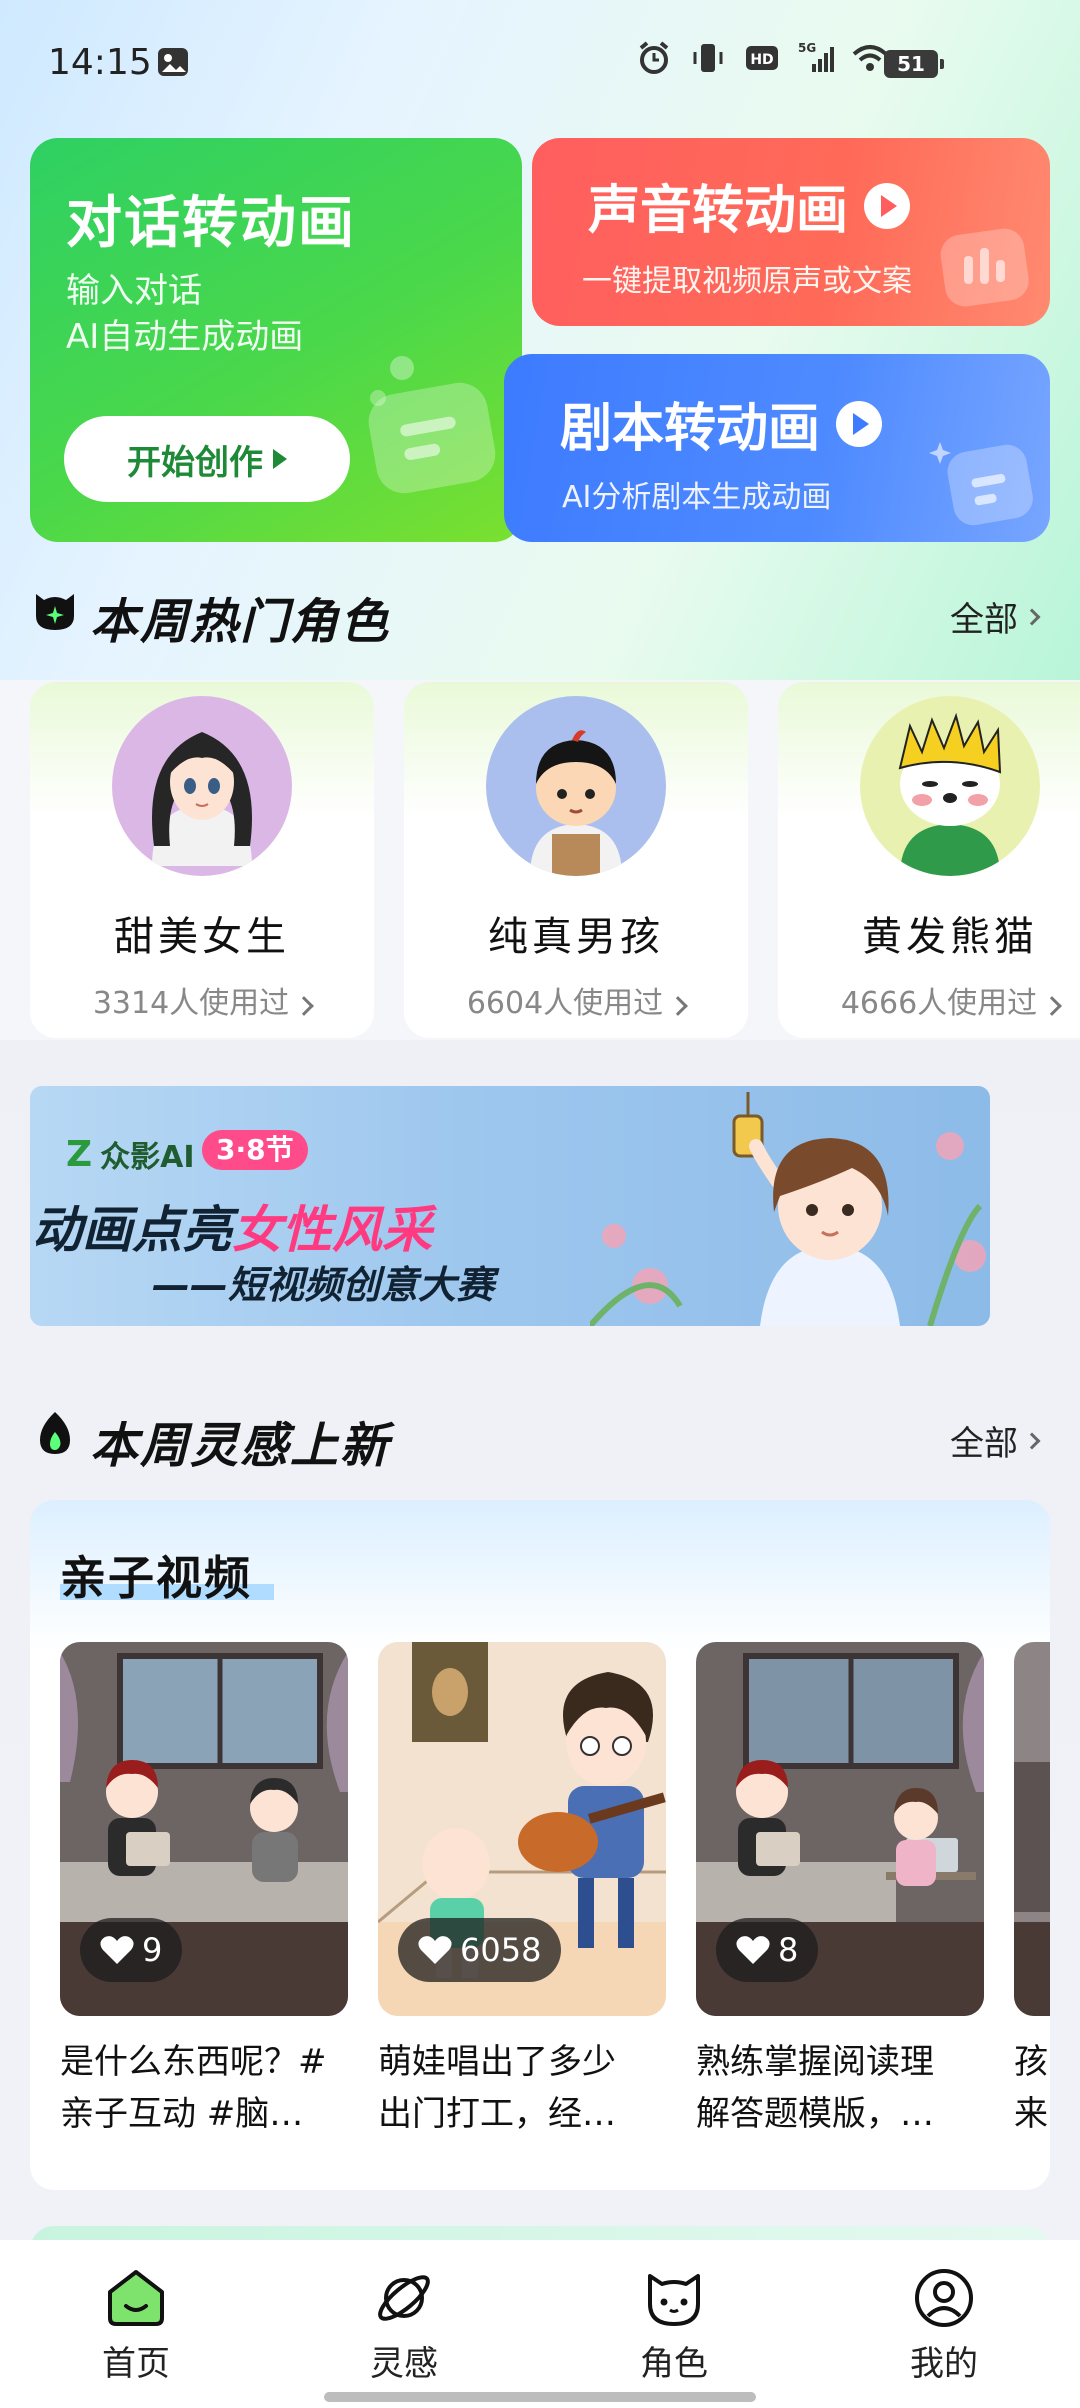 This screenshot has width=1080, height=2408. What do you see at coordinates (540, 614) in the screenshot?
I see `hot-roles-header: 本周热门角色 全部` at bounding box center [540, 614].